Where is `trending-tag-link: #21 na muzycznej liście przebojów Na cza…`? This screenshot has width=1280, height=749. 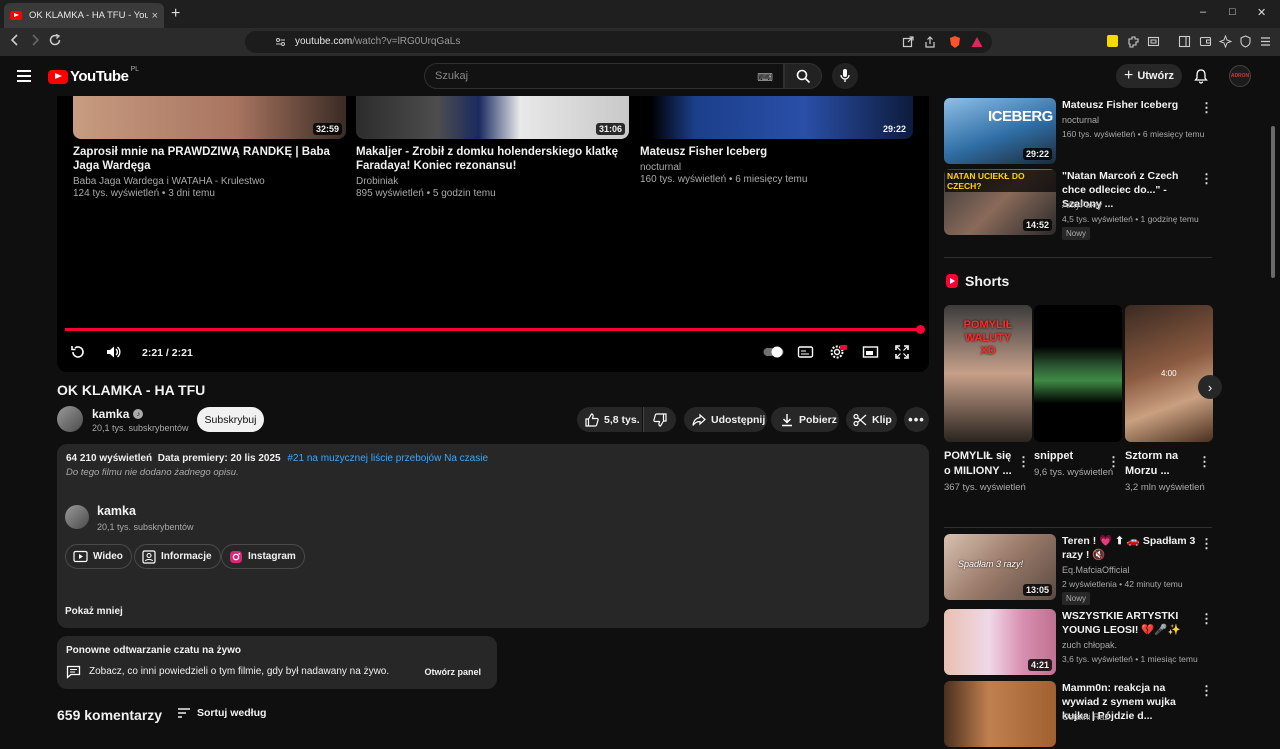
trending-tag-link: #21 na muzycznej liście przebojów Na cza… is located at coordinates (387, 458).